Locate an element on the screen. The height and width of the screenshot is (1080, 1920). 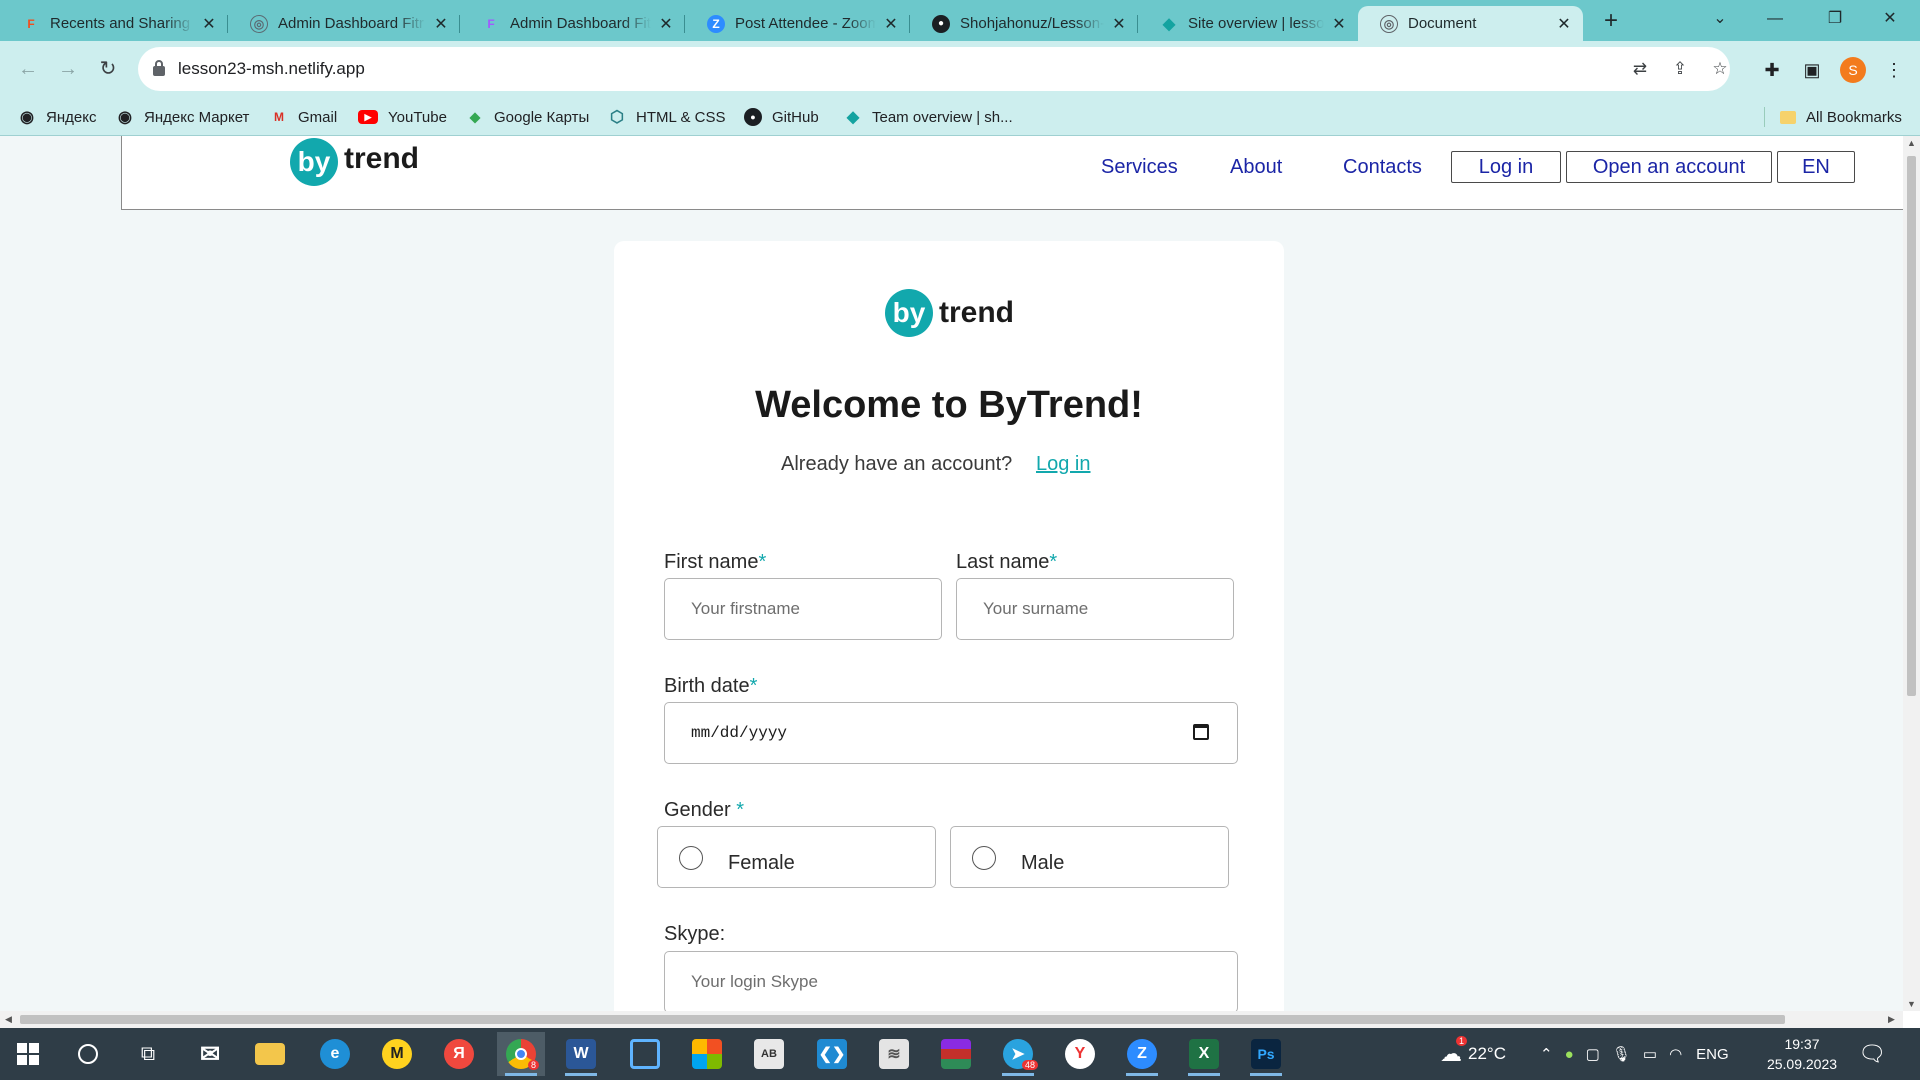
horizontal-scrollbar: ◀ ▶ is located at coordinates (951, 1019).